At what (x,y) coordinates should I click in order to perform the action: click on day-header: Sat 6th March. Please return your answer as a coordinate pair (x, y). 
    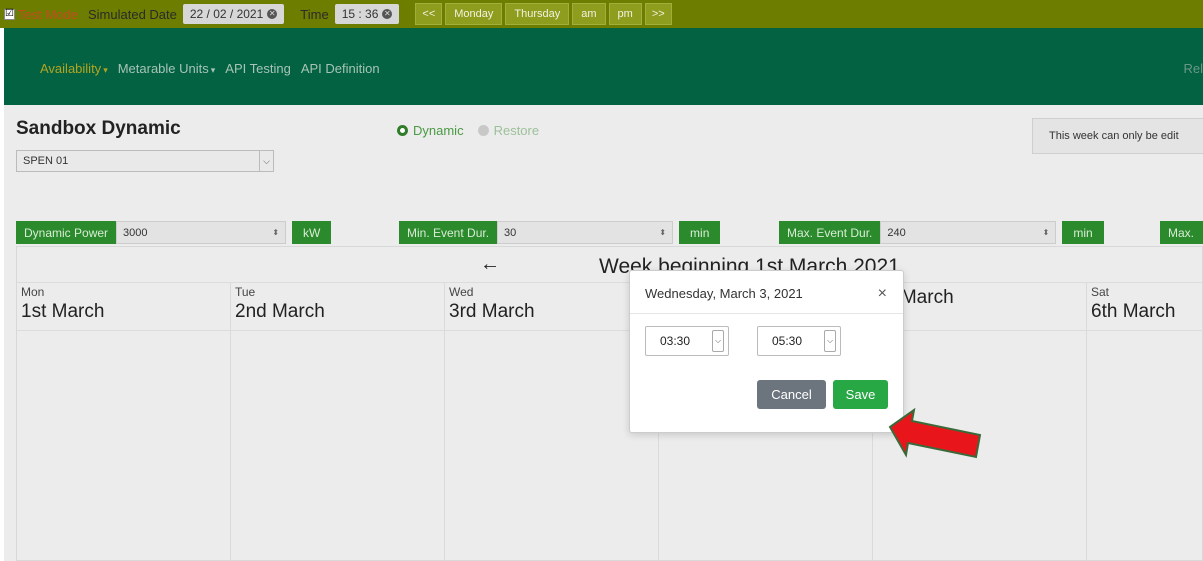
    Looking at the image, I should click on (1133, 304).